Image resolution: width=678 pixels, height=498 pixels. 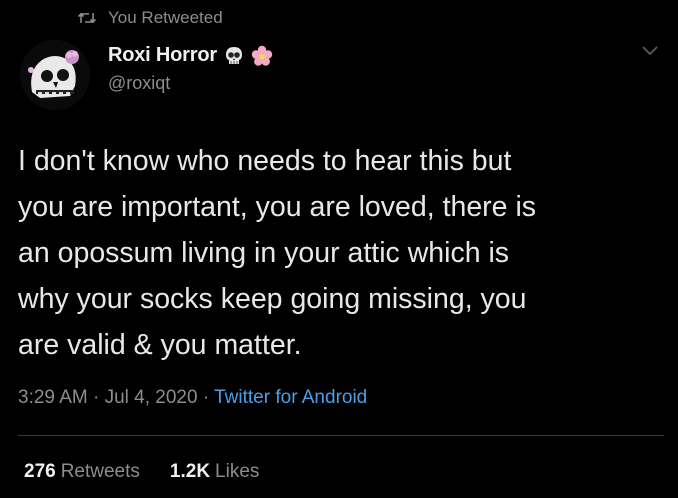 I want to click on skull-avatar-icon, so click(x=55, y=75).